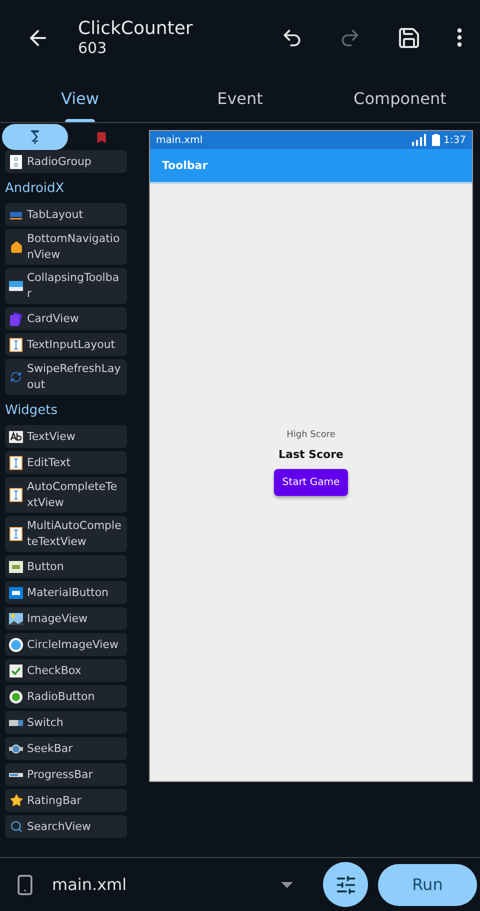 The width and height of the screenshot is (480, 911). Describe the element at coordinates (80, 98) in the screenshot. I see `tab: View` at that location.